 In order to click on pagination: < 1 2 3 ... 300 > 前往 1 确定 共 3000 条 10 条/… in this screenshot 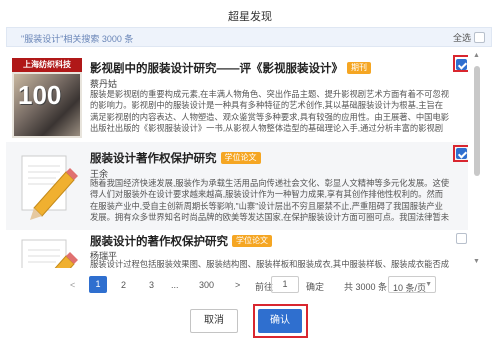, I will do `click(250, 287)`.